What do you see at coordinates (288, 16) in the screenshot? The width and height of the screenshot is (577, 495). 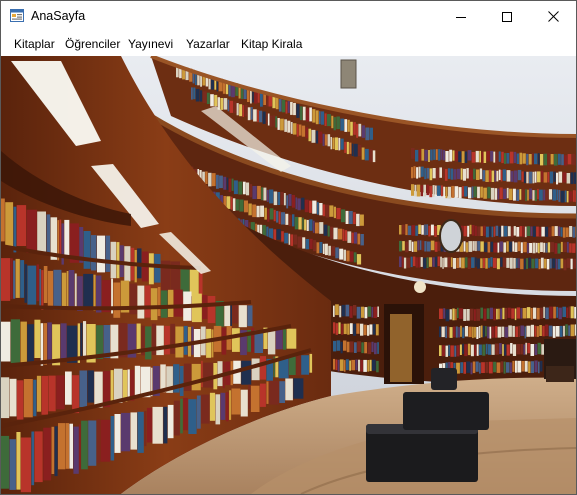 I see `title-bar: AnaSayfa` at bounding box center [288, 16].